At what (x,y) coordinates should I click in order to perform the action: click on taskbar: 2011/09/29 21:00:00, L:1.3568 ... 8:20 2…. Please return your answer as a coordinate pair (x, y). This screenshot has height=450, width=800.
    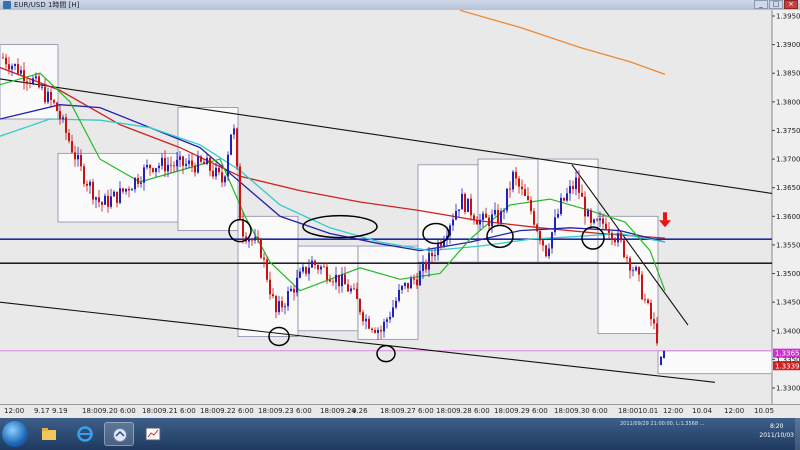
    Looking at the image, I should click on (400, 434).